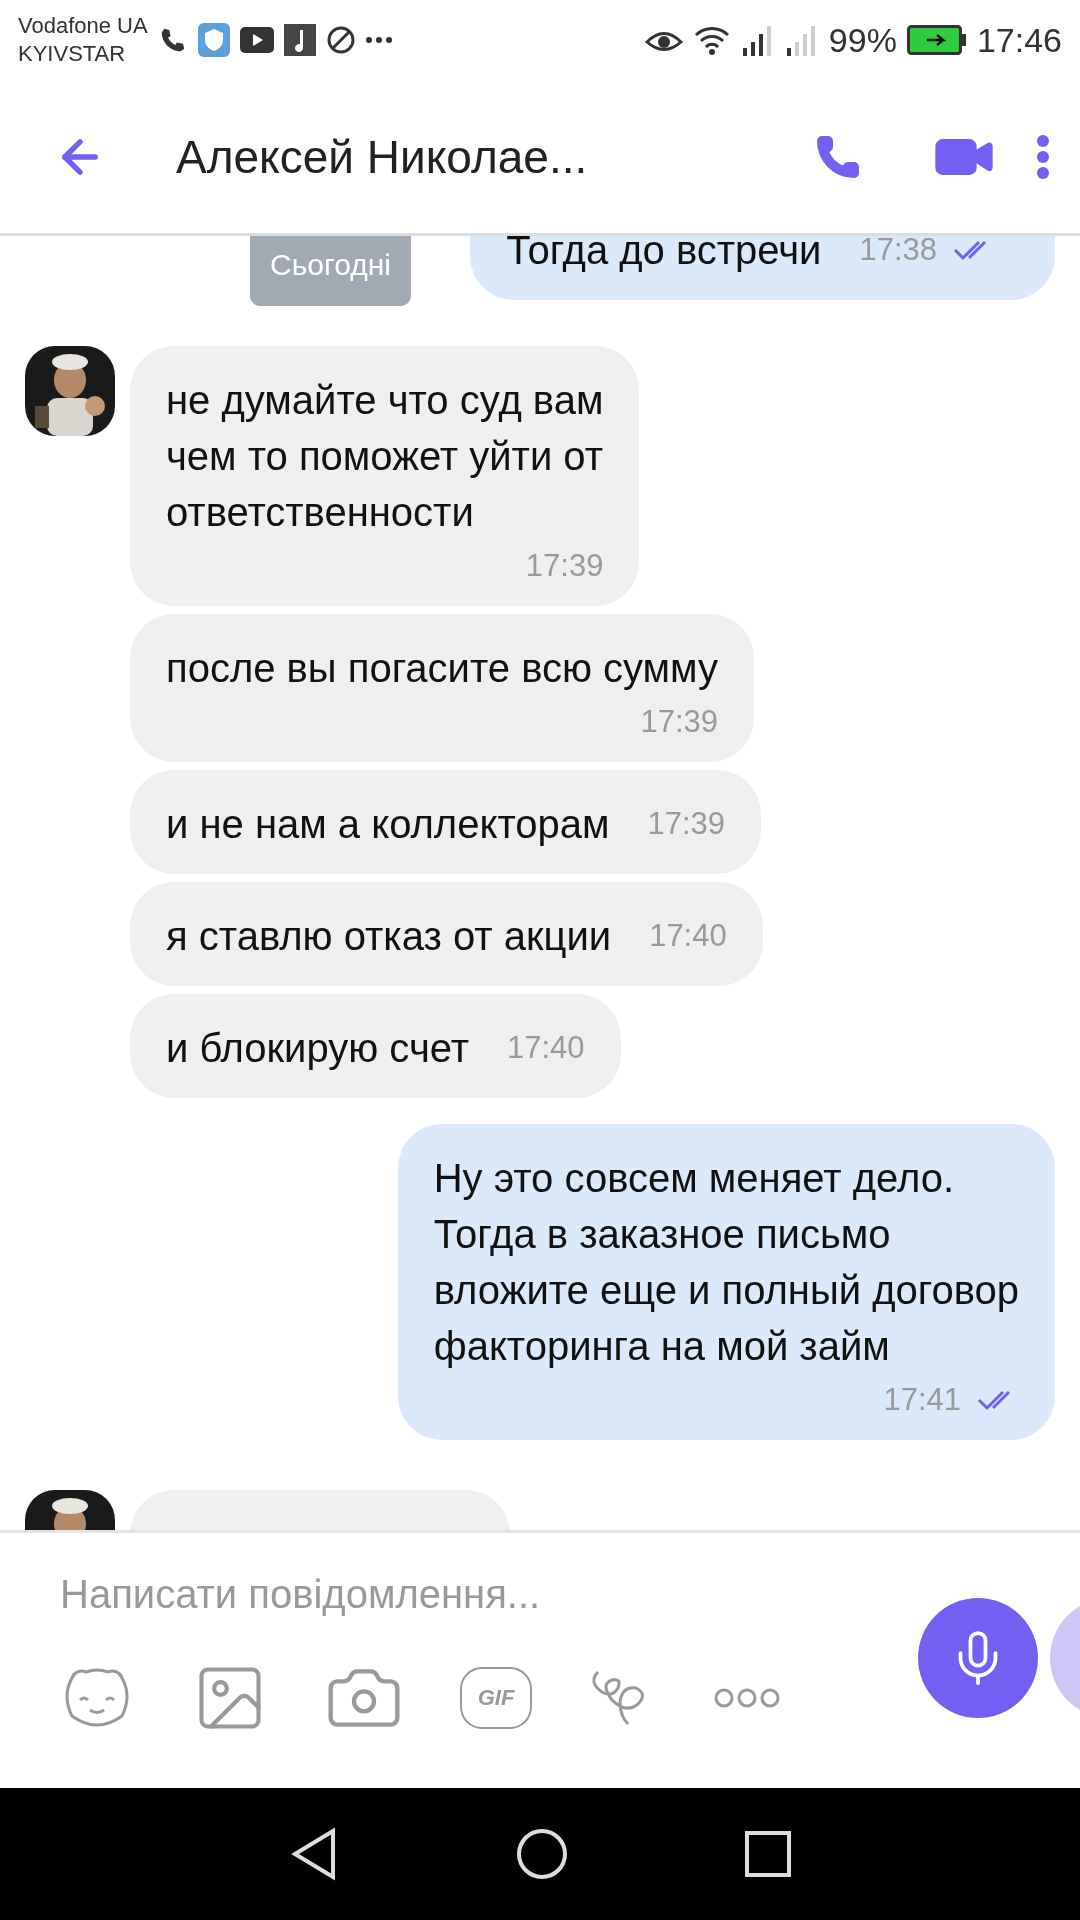 Image resolution: width=1080 pixels, height=1920 pixels. I want to click on message-text: не думайте что суд вам чем то поможет уйти от ответственности, so click(385, 456).